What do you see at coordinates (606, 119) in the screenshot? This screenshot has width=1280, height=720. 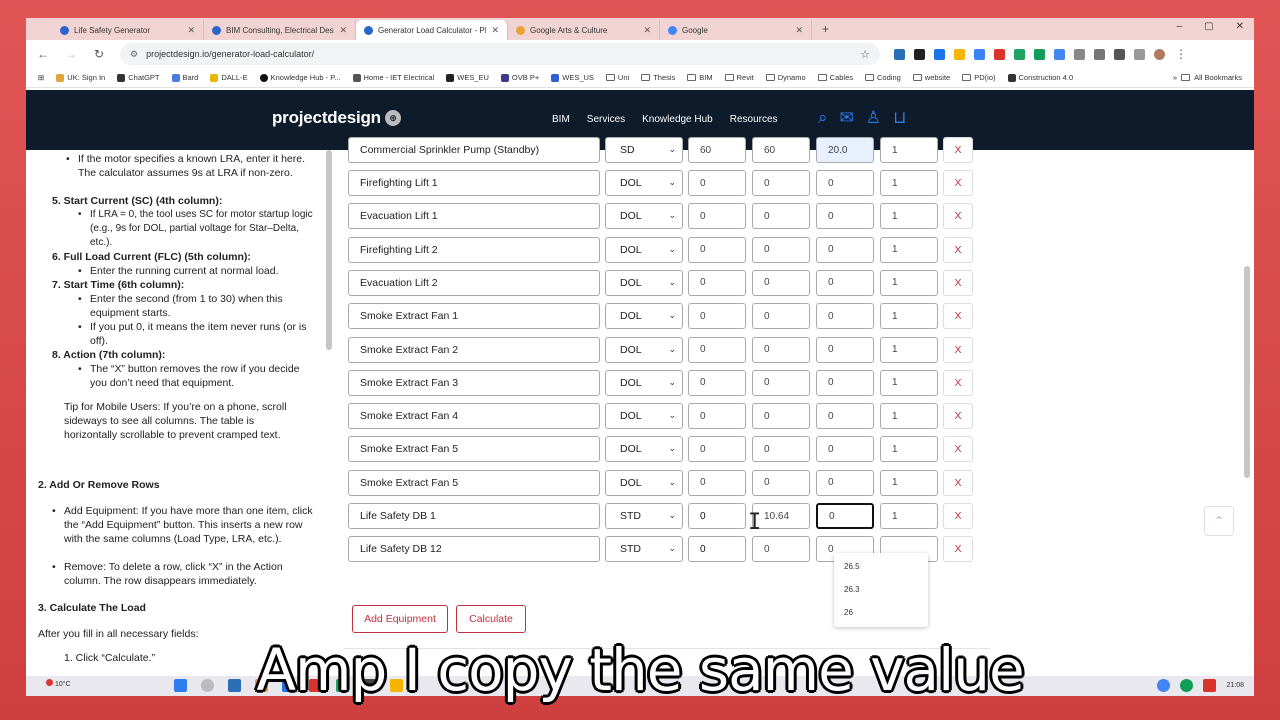 I see `nav-services: Services` at bounding box center [606, 119].